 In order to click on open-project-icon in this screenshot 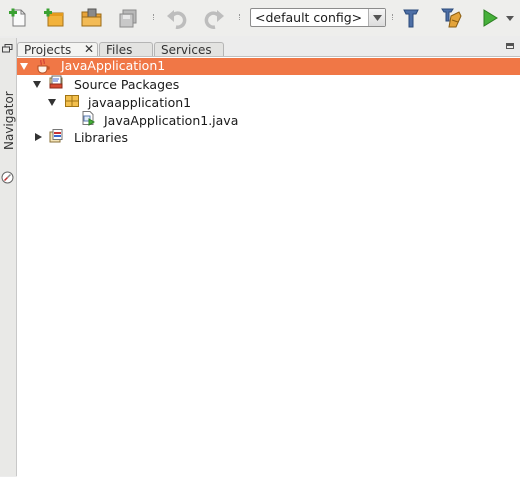, I will do `click(91, 17)`.